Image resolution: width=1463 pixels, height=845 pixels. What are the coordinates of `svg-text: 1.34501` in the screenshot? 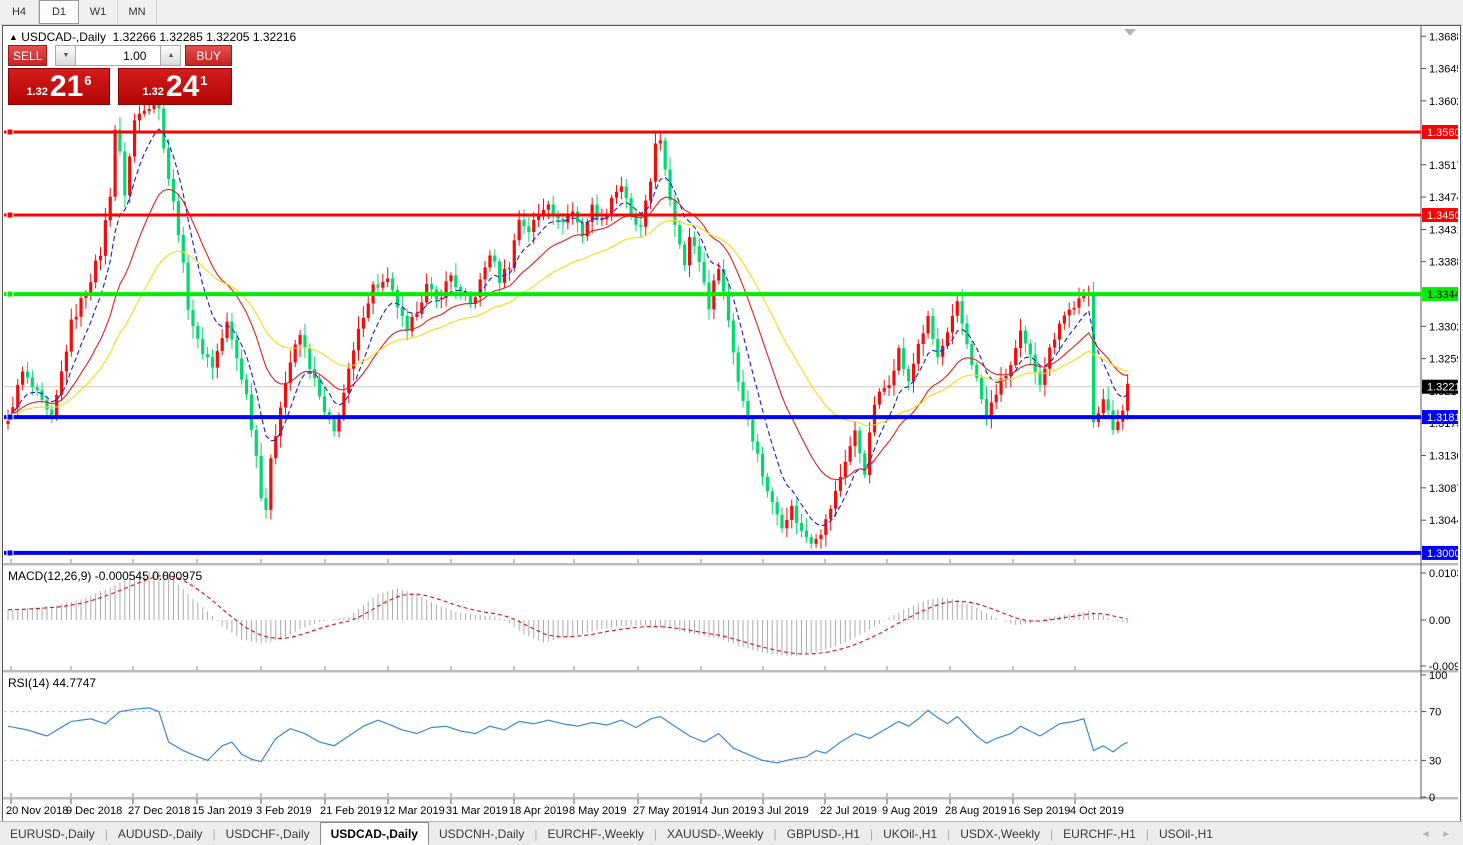 It's located at (1442, 216).